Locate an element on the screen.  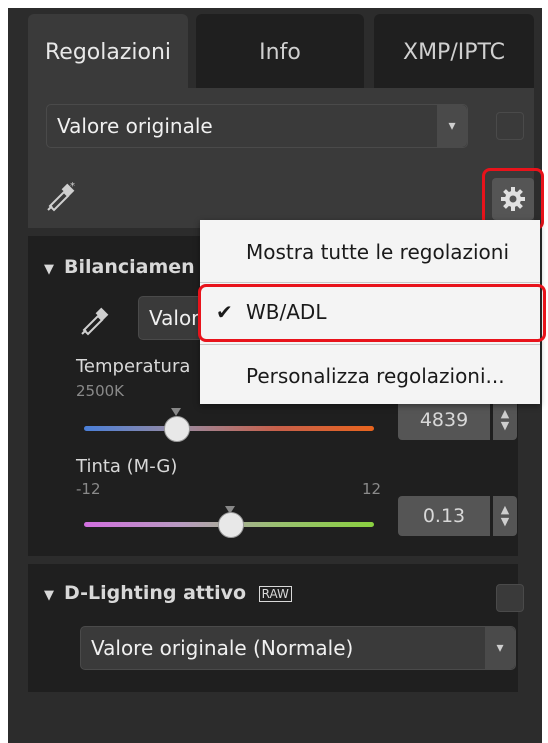
tint-max-label: 12 is located at coordinates (372, 489).